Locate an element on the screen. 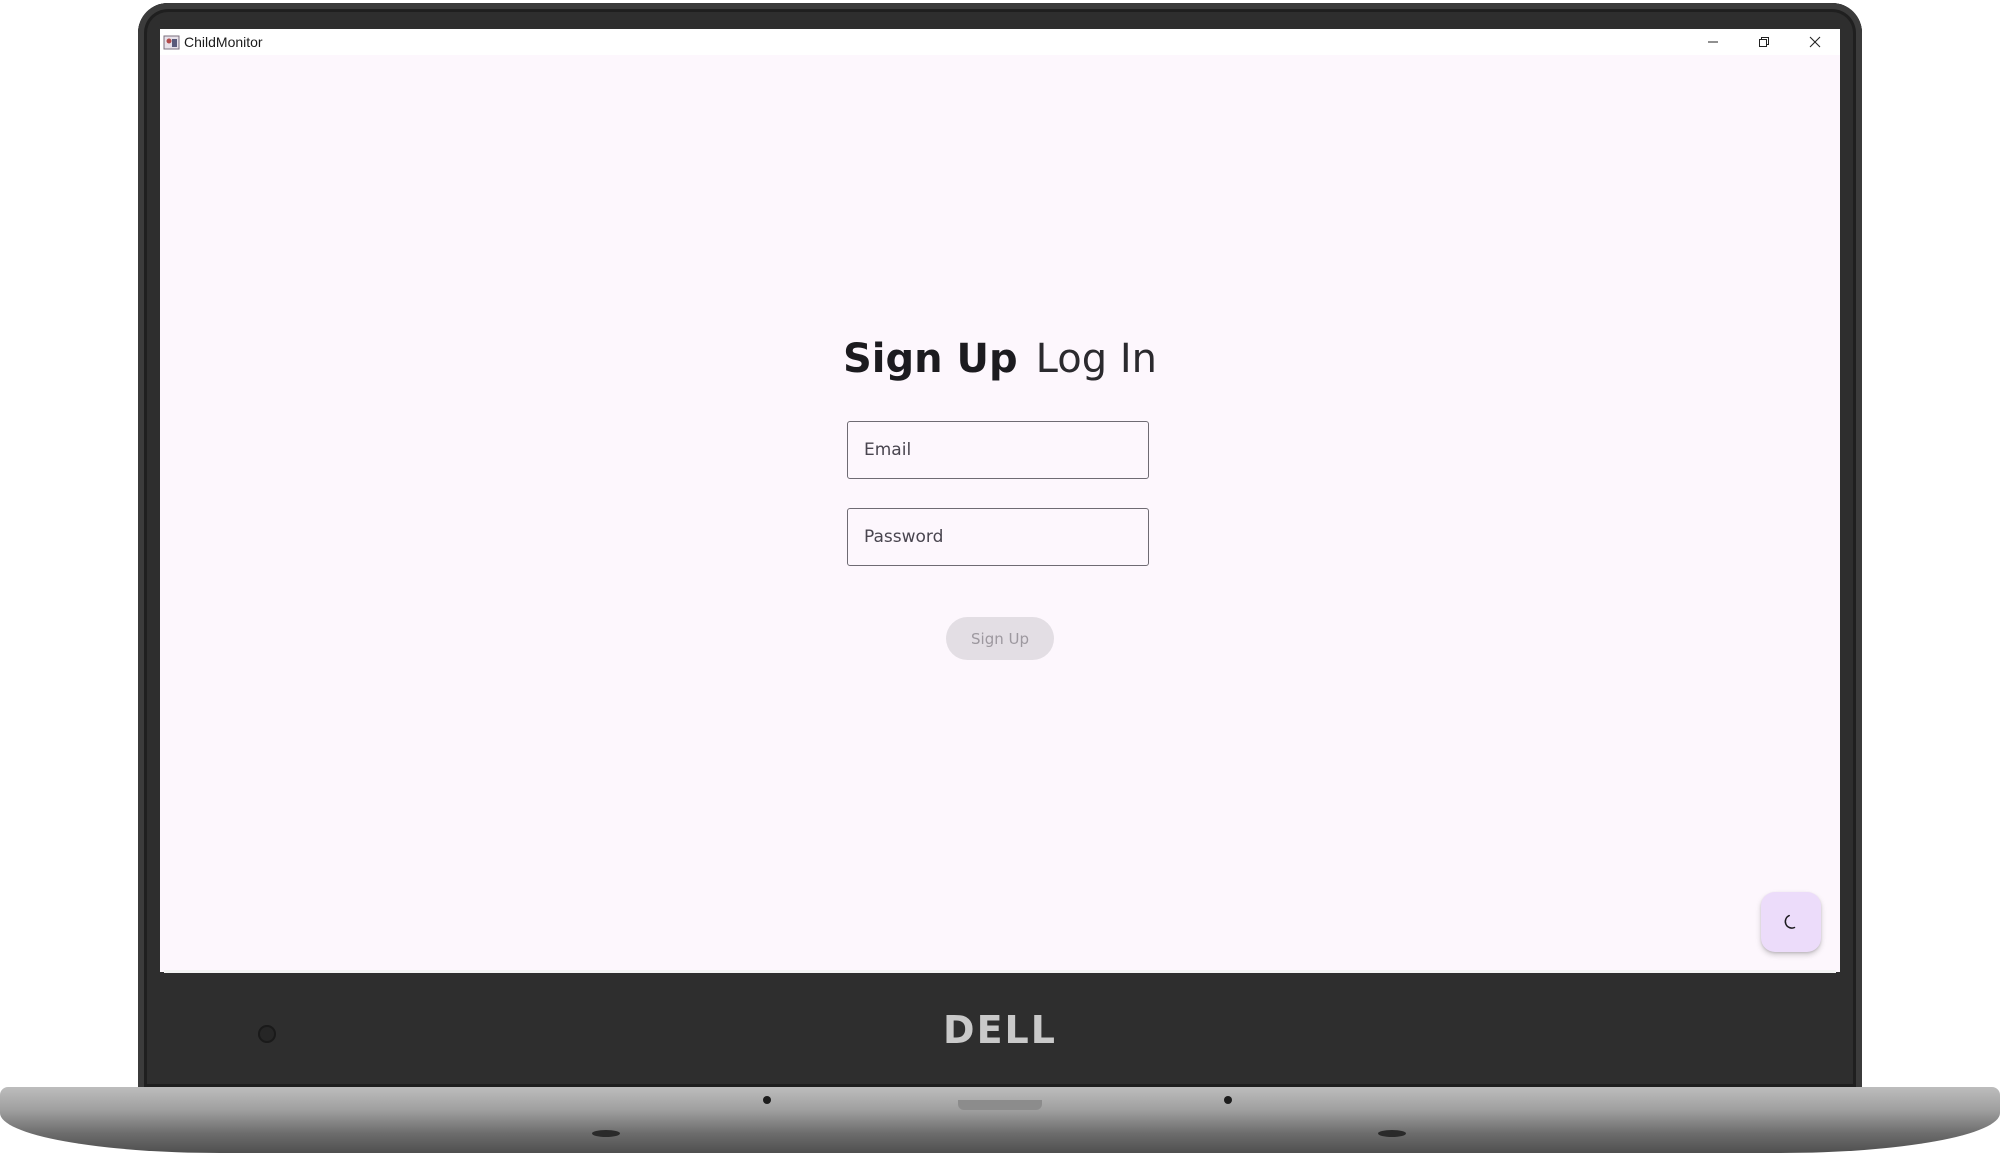 This screenshot has width=2000, height=1153. minimize-icon is located at coordinates (1712, 42).